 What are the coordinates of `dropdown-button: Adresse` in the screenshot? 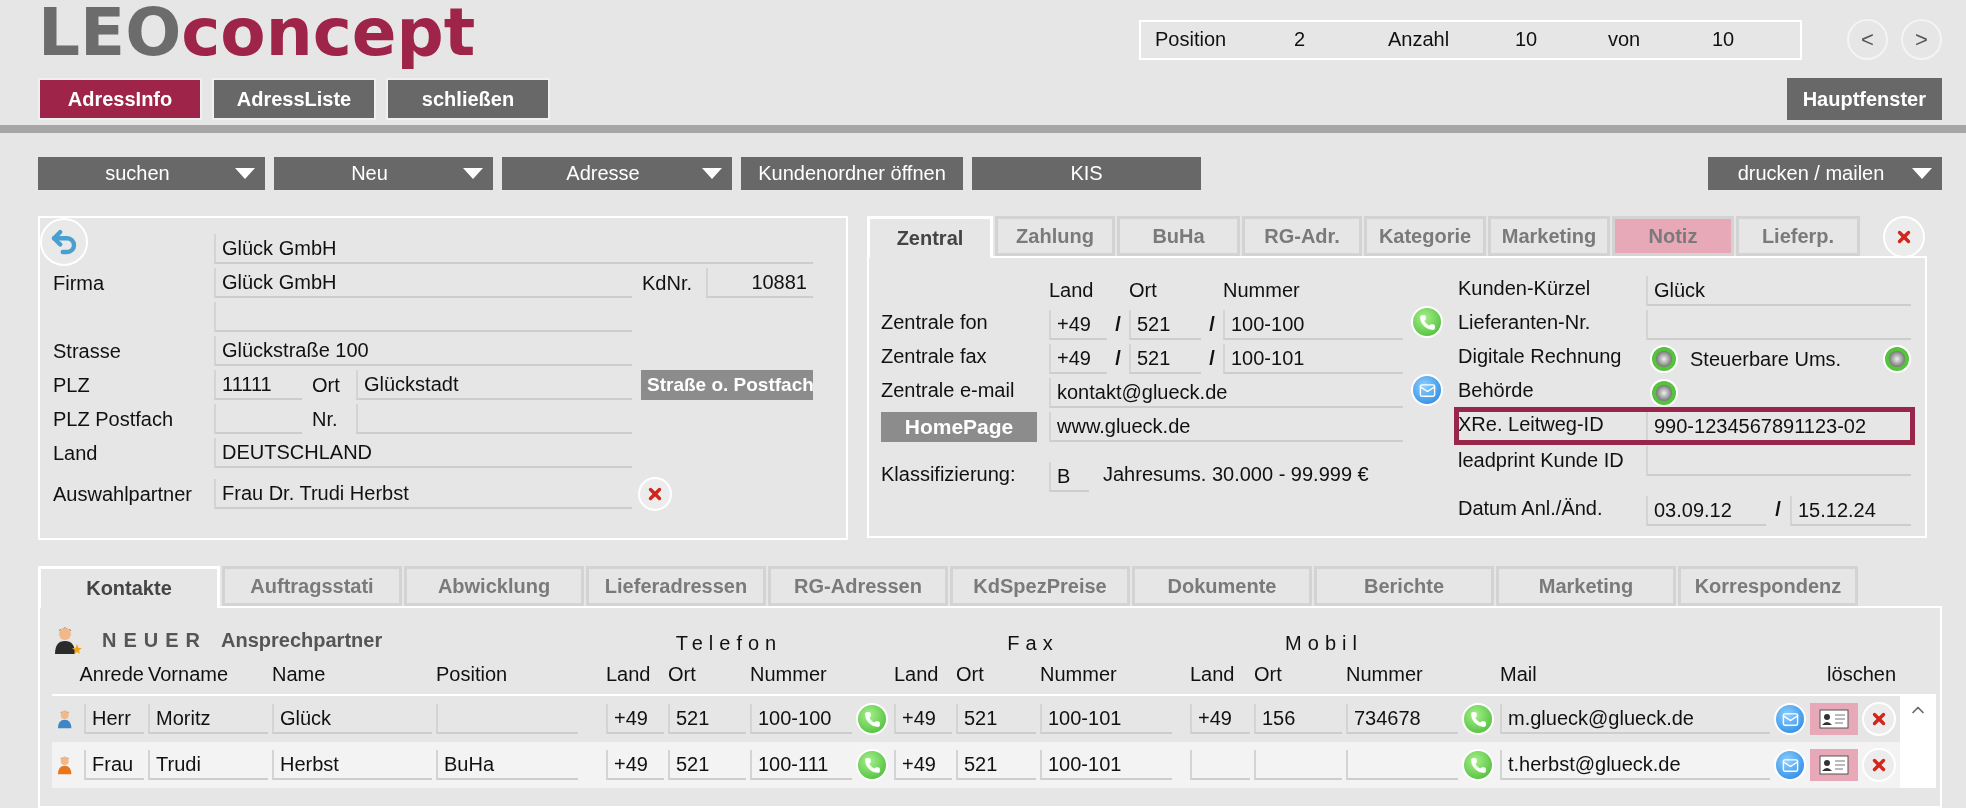 It's located at (617, 173).